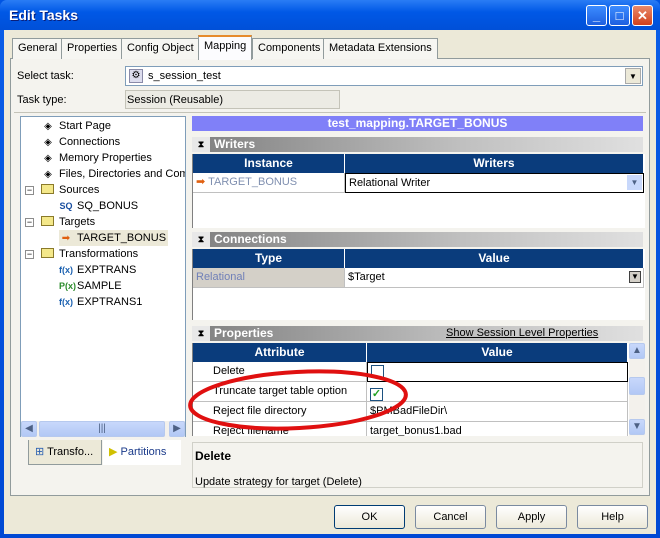  What do you see at coordinates (97, 270) in the screenshot?
I see `tree-item-exptrans: f(x) EXPTRANS` at bounding box center [97, 270].